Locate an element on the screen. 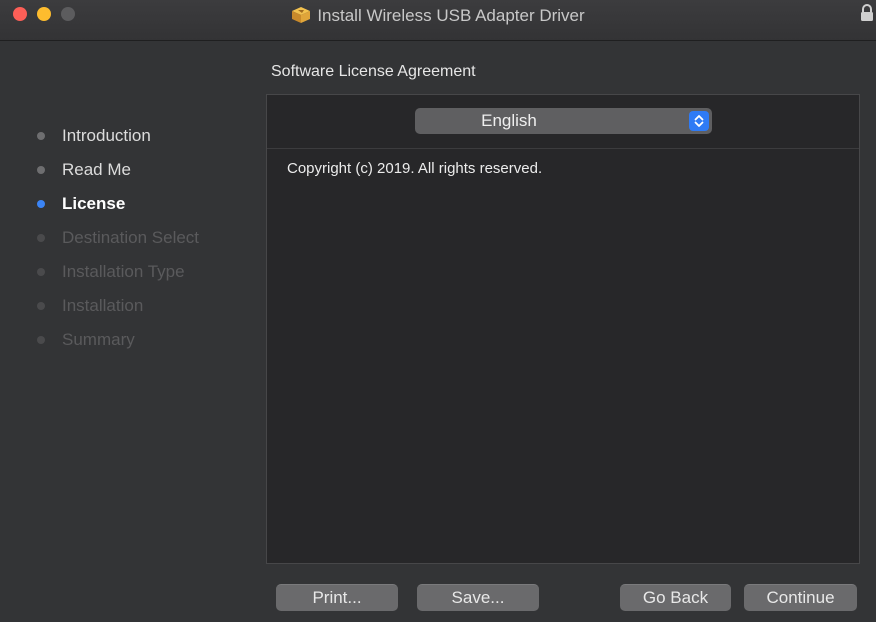 This screenshot has height=622, width=876. language-bar: English is located at coordinates (563, 122).